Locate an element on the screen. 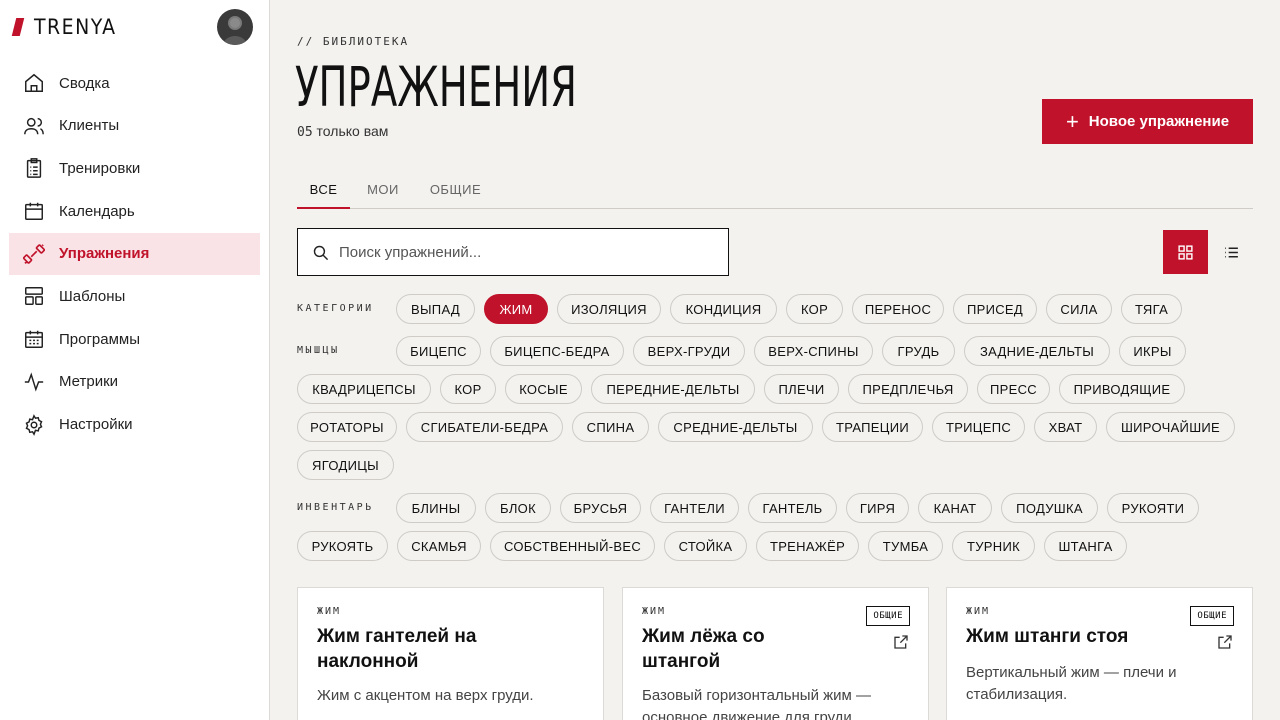  filter-chip-equipment: БЛИНЫ is located at coordinates (436, 508).